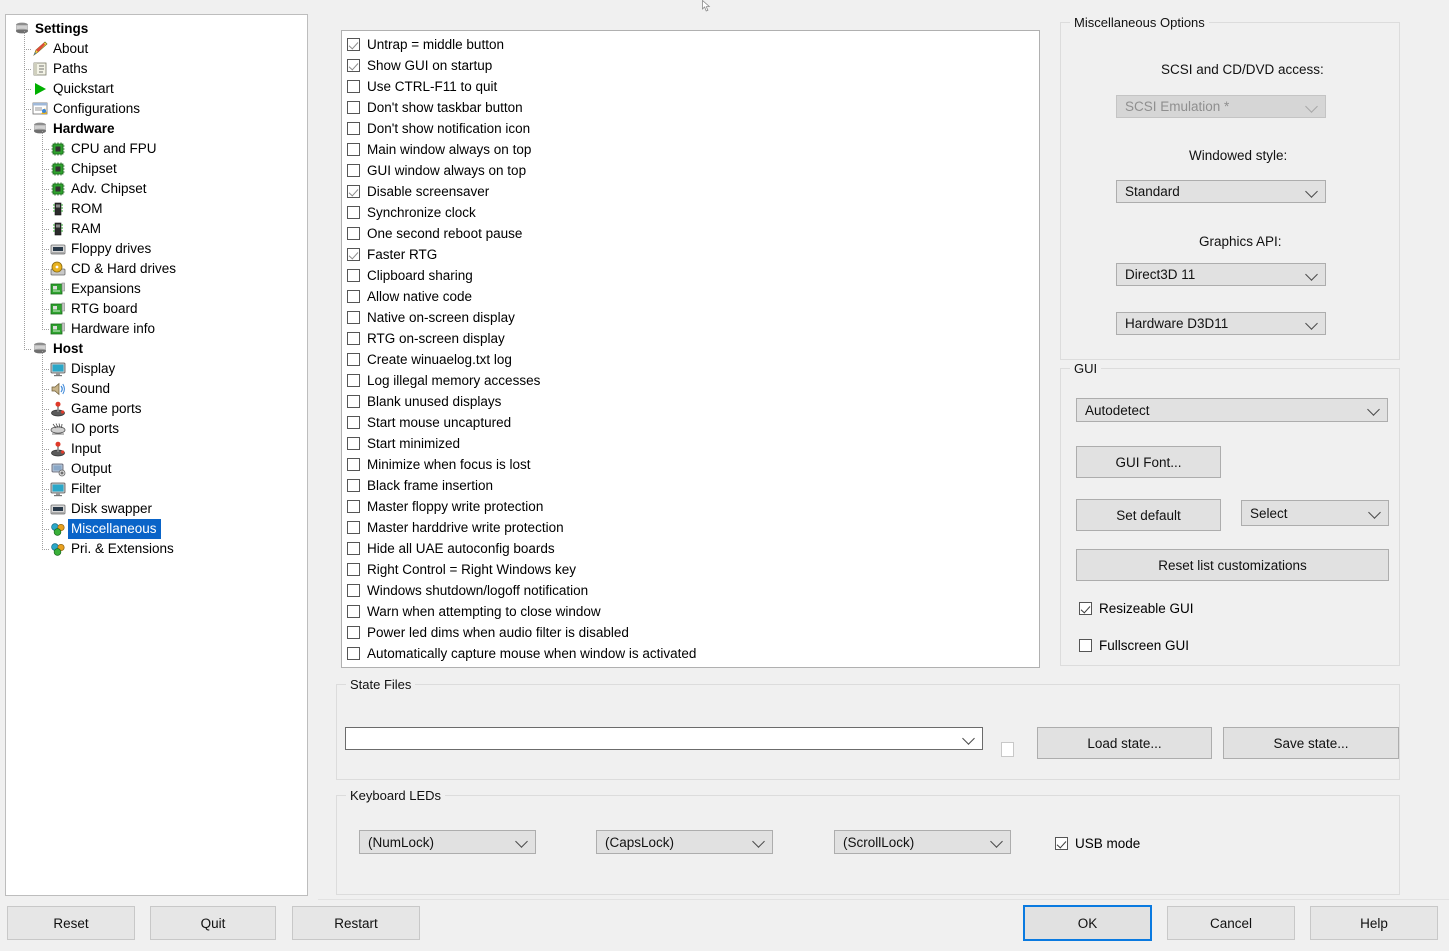  Describe the element at coordinates (356, 923) in the screenshot. I see `restart-button: Restart` at that location.